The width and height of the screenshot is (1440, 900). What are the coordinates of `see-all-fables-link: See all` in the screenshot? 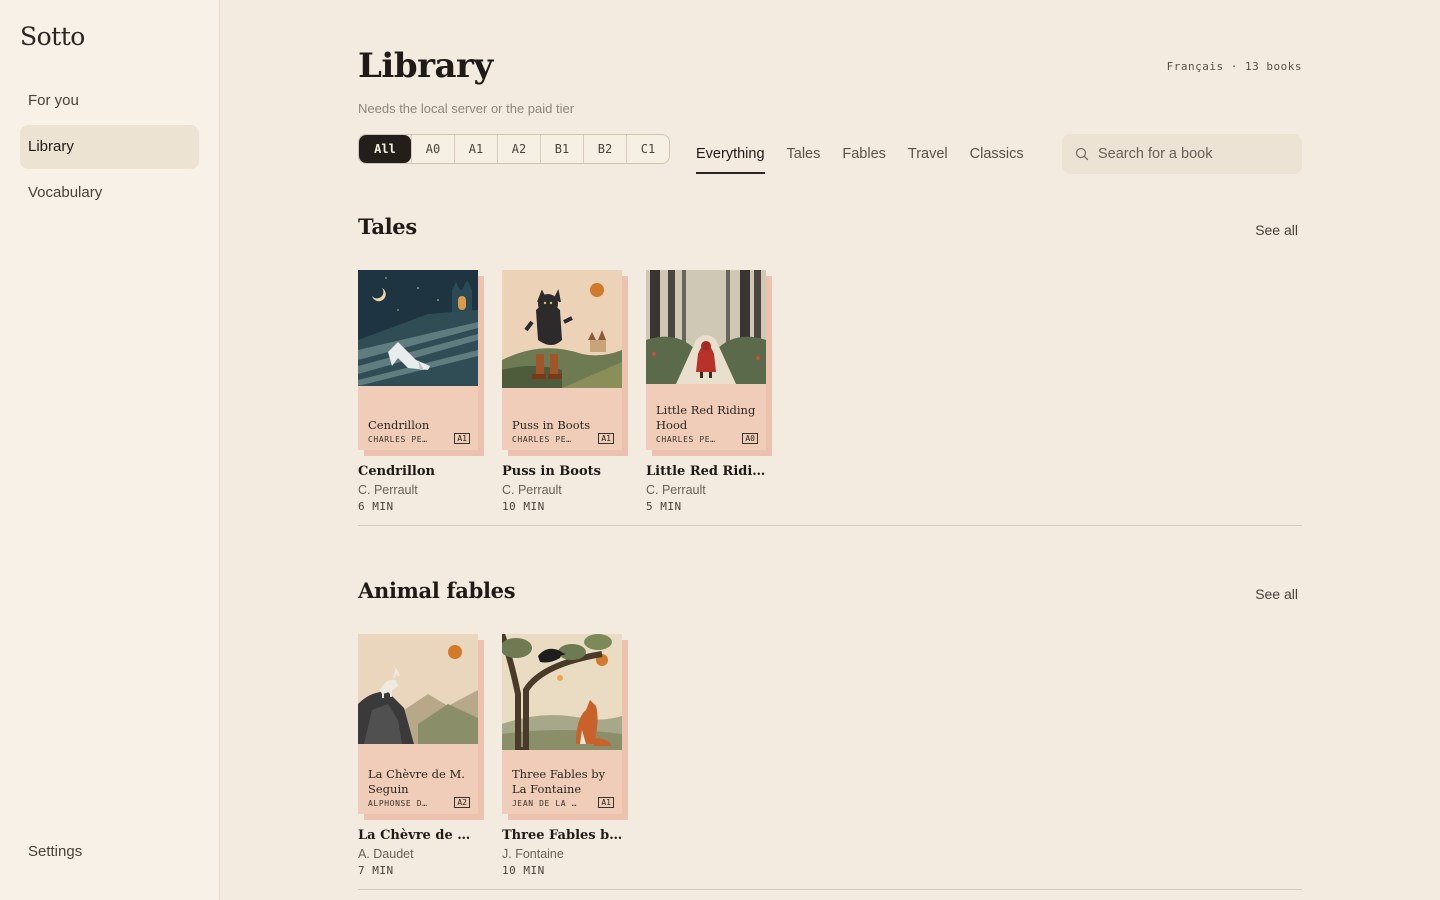 It's located at (1276, 594).